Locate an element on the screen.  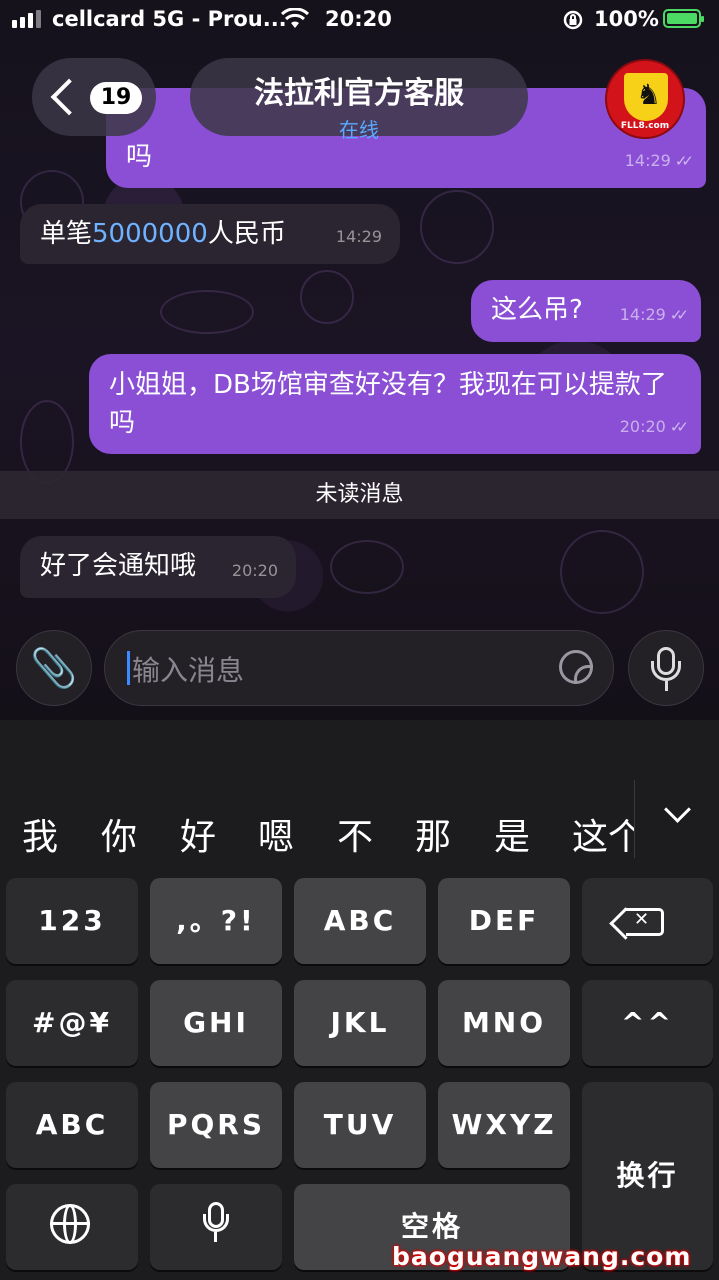
message-input: 输入消息 is located at coordinates (359, 668).